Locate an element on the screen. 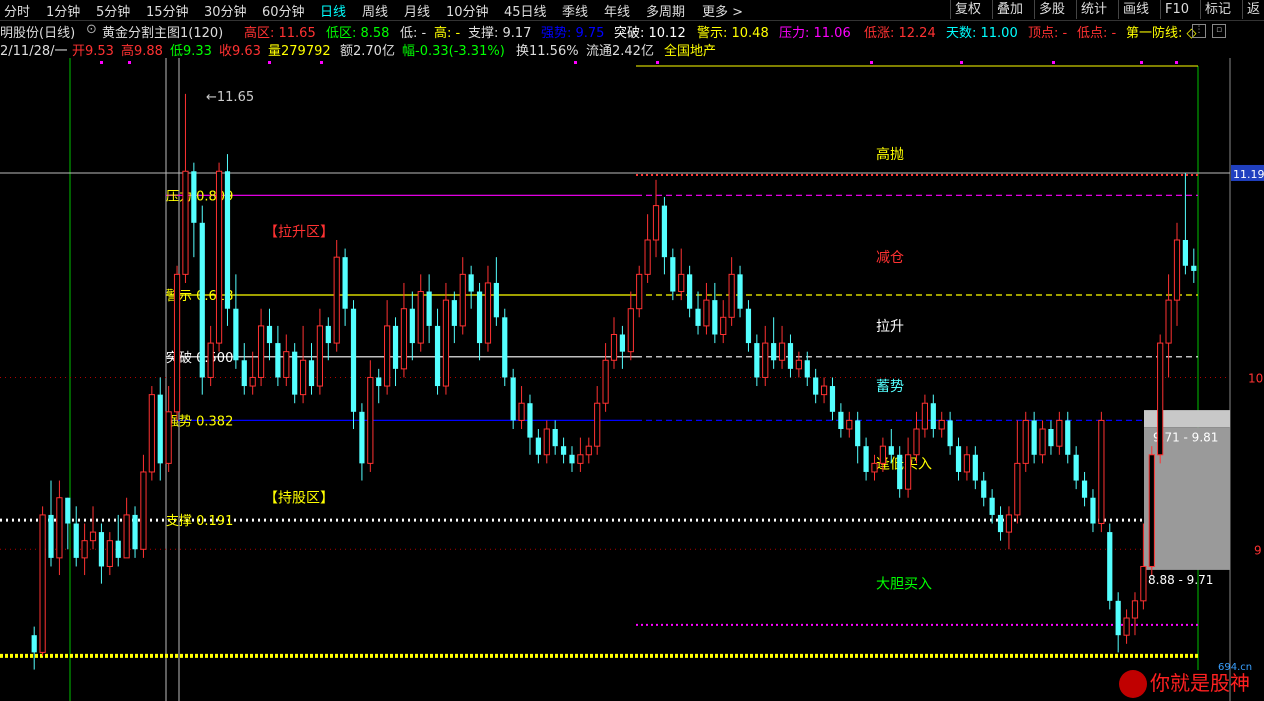 The image size is (1264, 701). period-tab-quarterly: 季线 is located at coordinates (575, 10).